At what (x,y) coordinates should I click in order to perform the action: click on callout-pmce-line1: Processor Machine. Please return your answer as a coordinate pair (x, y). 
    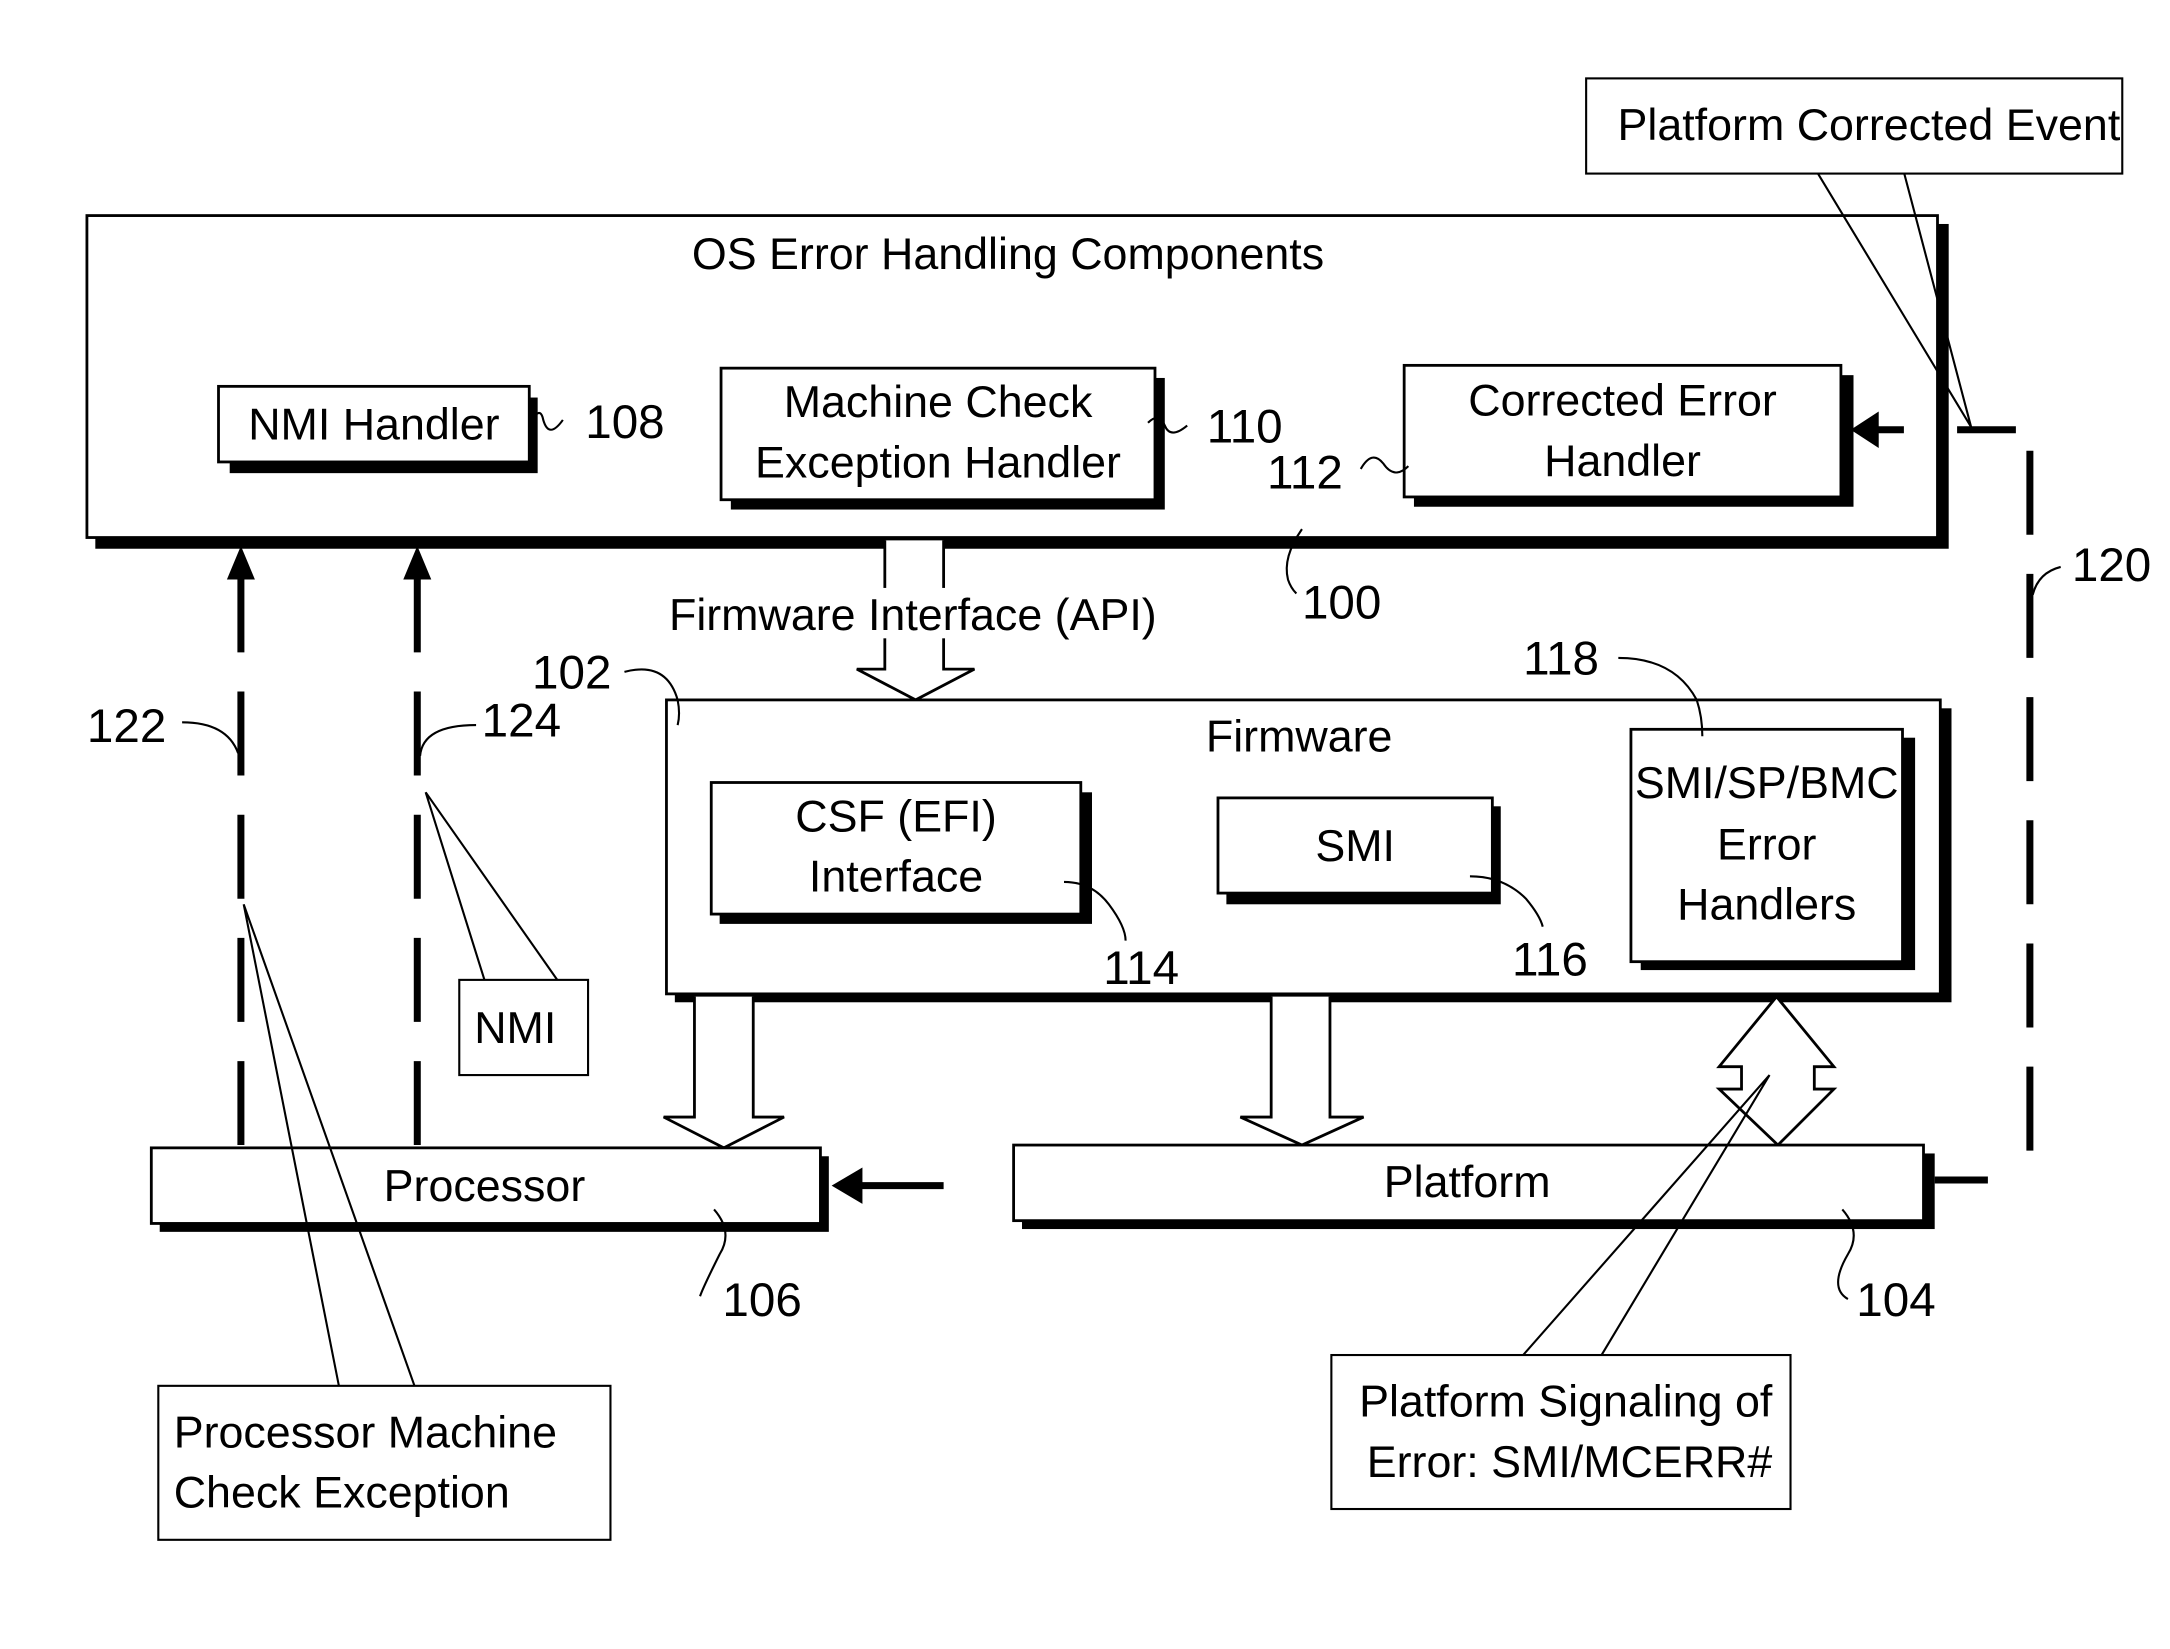
    Looking at the image, I should click on (365, 1432).